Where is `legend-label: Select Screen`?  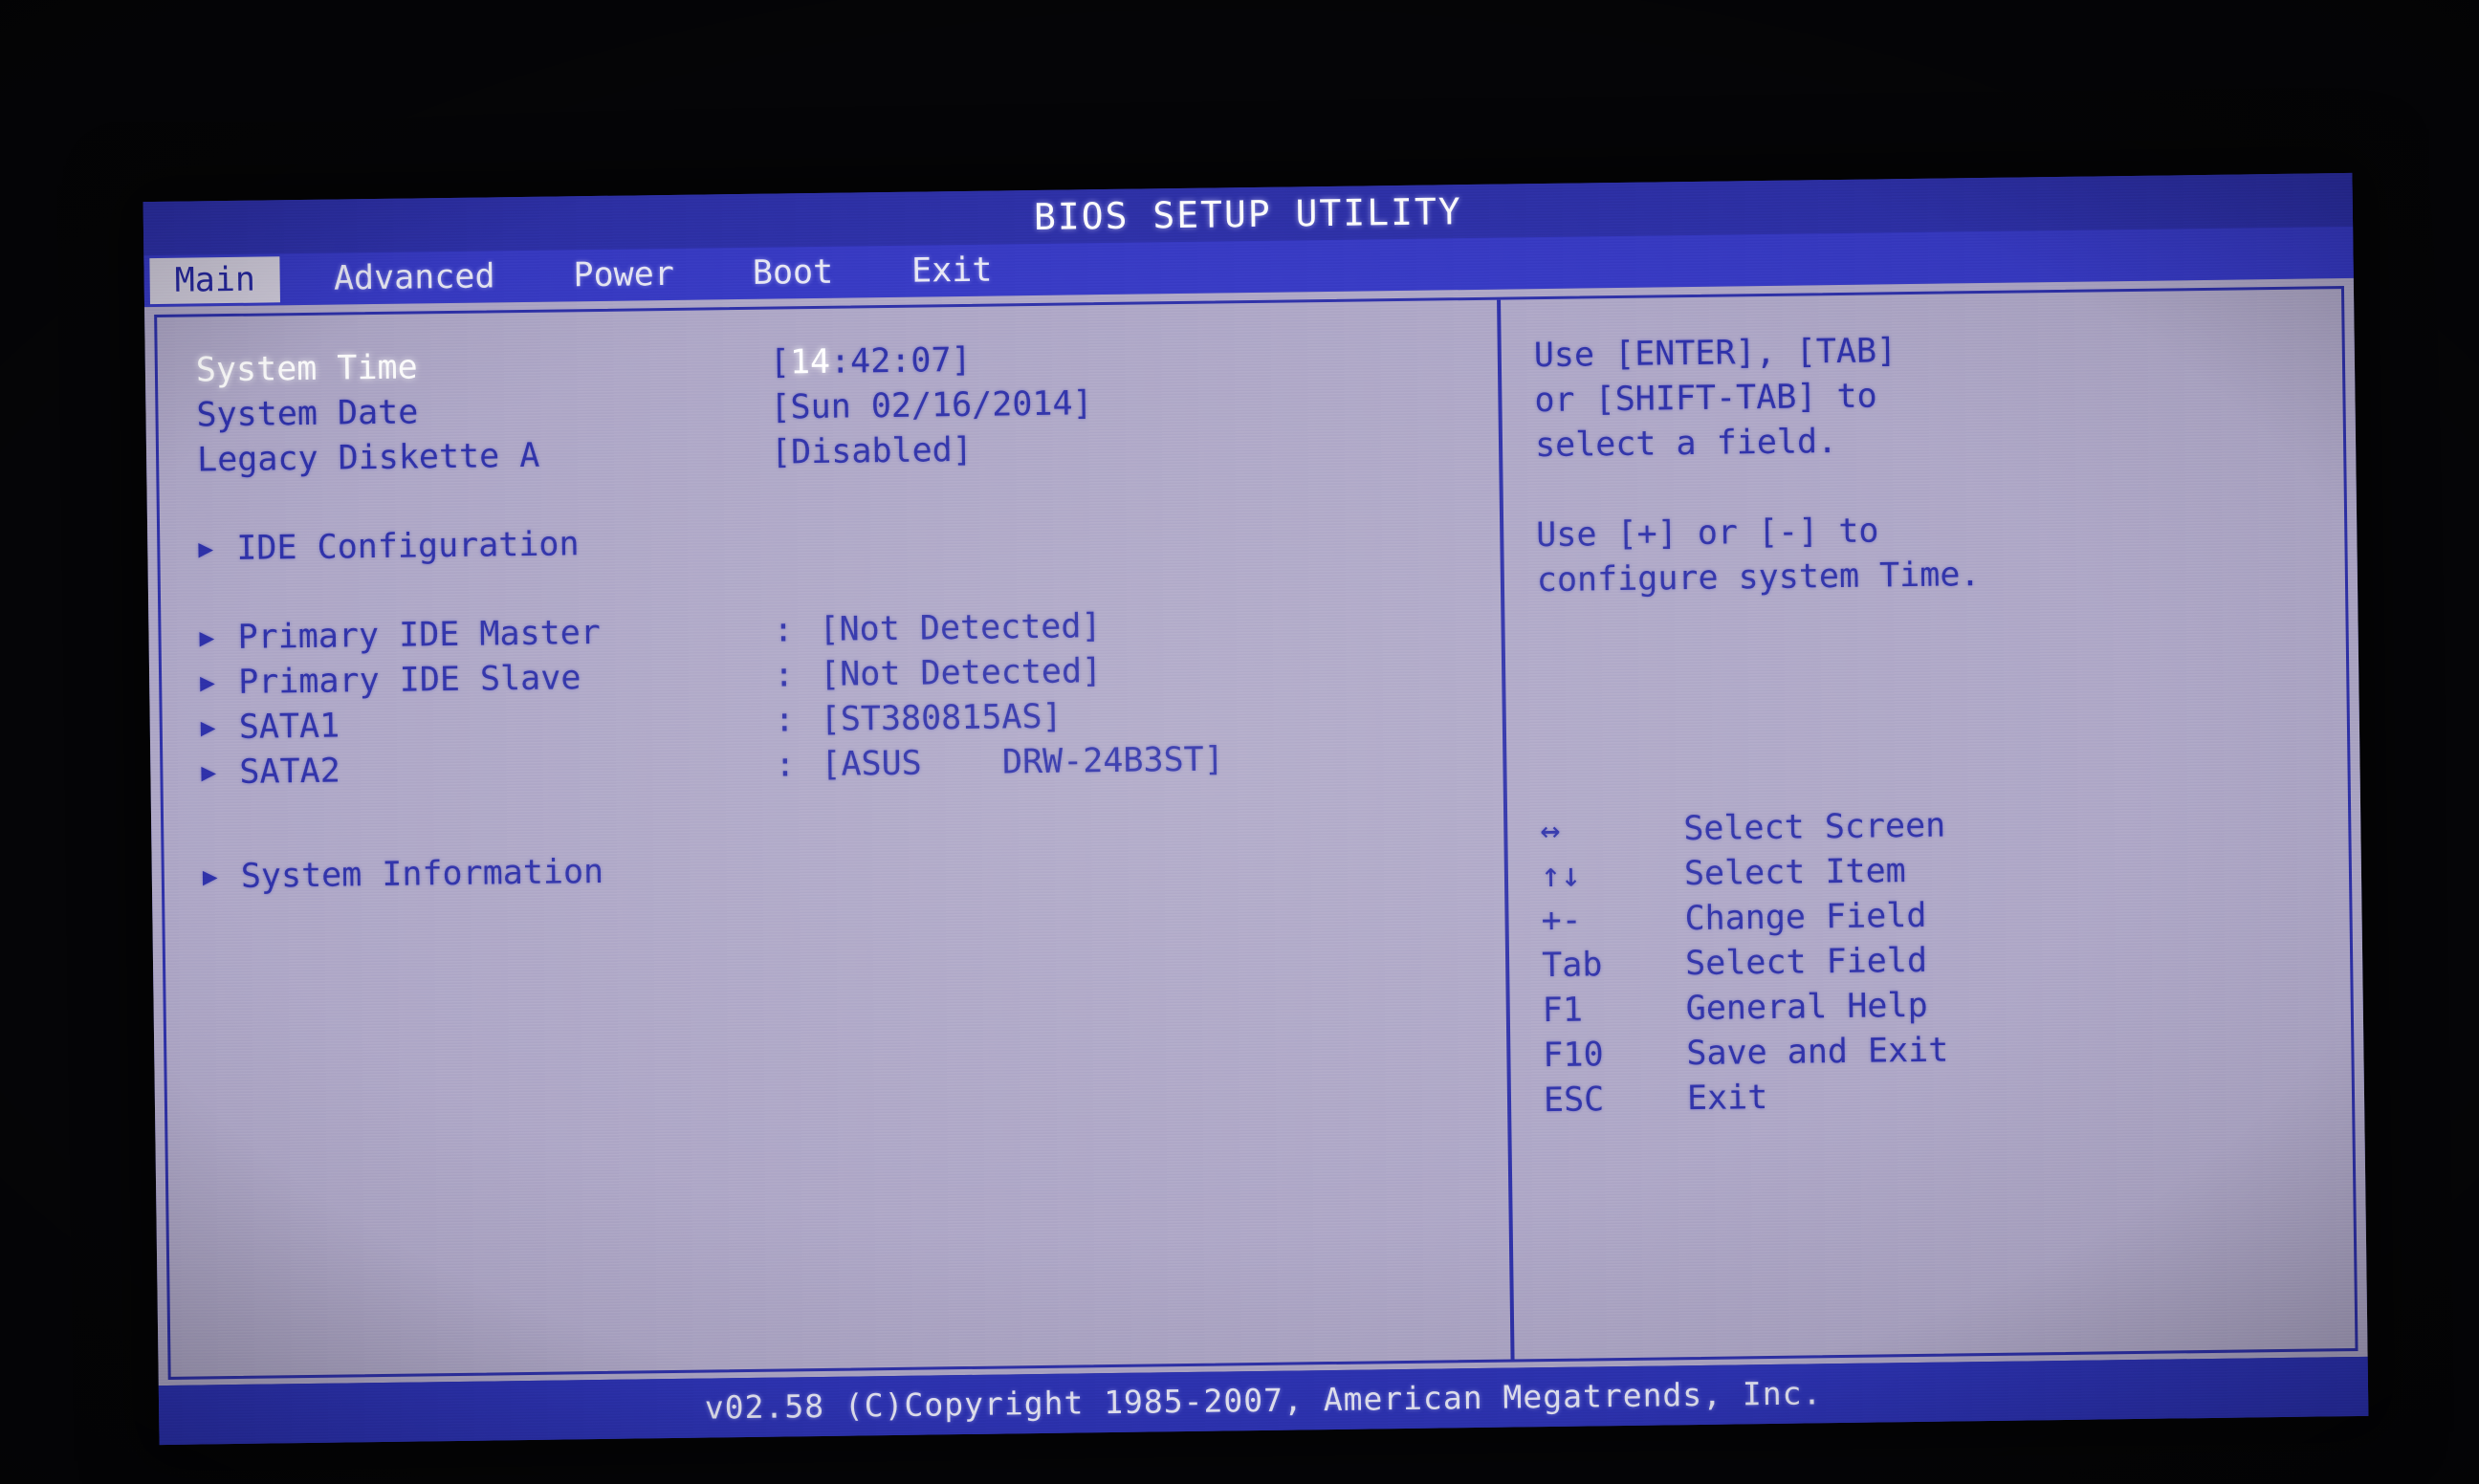
legend-label: Select Screen is located at coordinates (1814, 827).